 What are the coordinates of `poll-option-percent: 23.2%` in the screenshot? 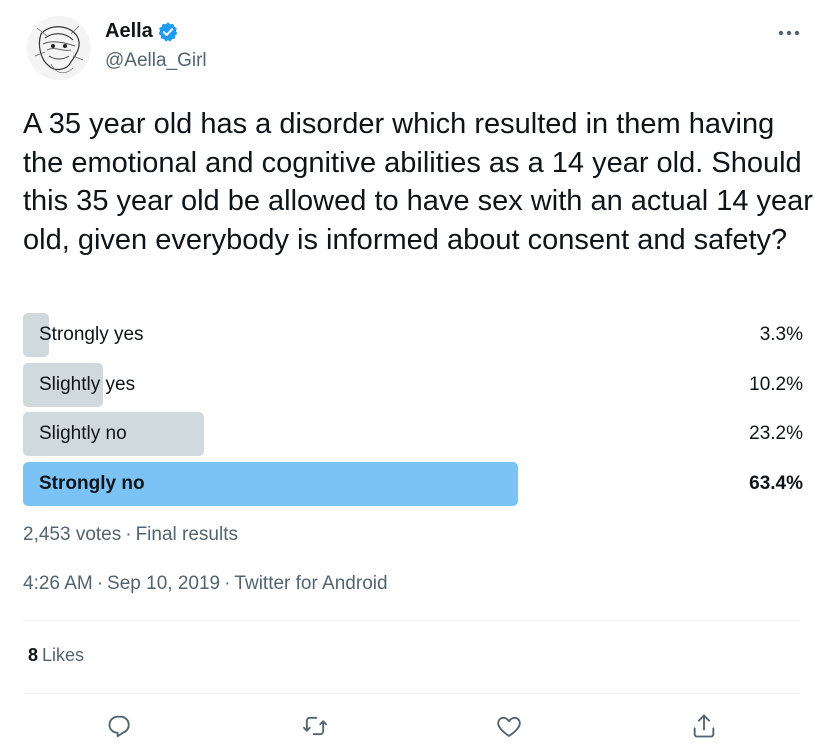 It's located at (776, 433).